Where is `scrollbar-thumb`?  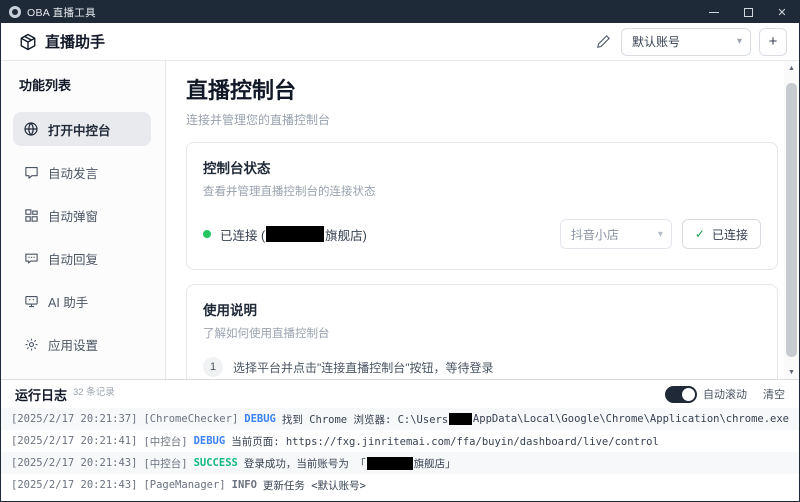 scrollbar-thumb is located at coordinates (791, 220).